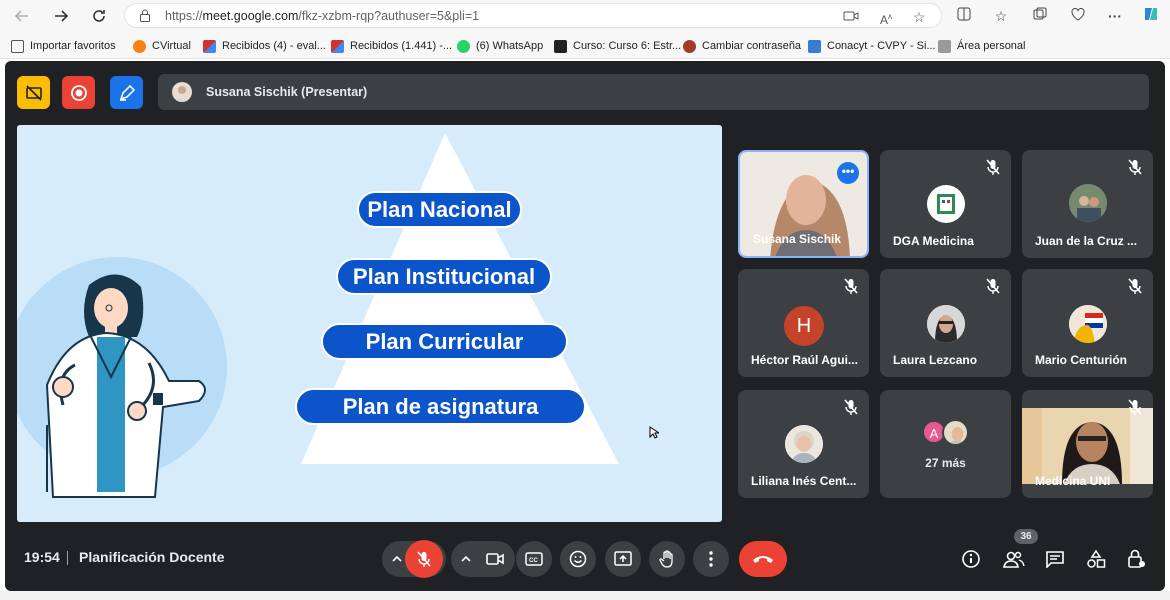 The image size is (1170, 600). Describe the element at coordinates (1073, 481) in the screenshot. I see `participant-name: Medicina UNI` at that location.